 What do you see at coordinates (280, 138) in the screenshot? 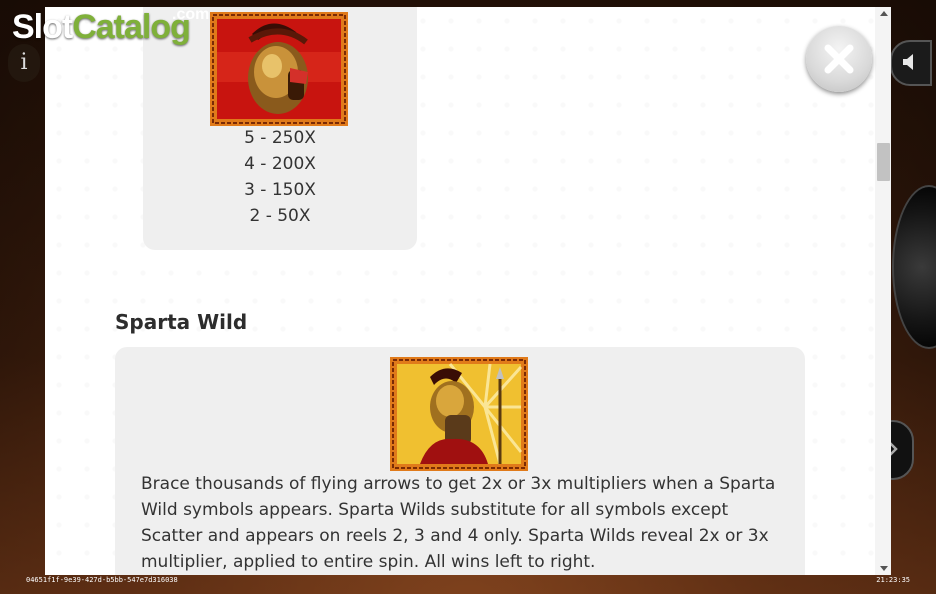
I see `payout-5: 5 - 250X` at bounding box center [280, 138].